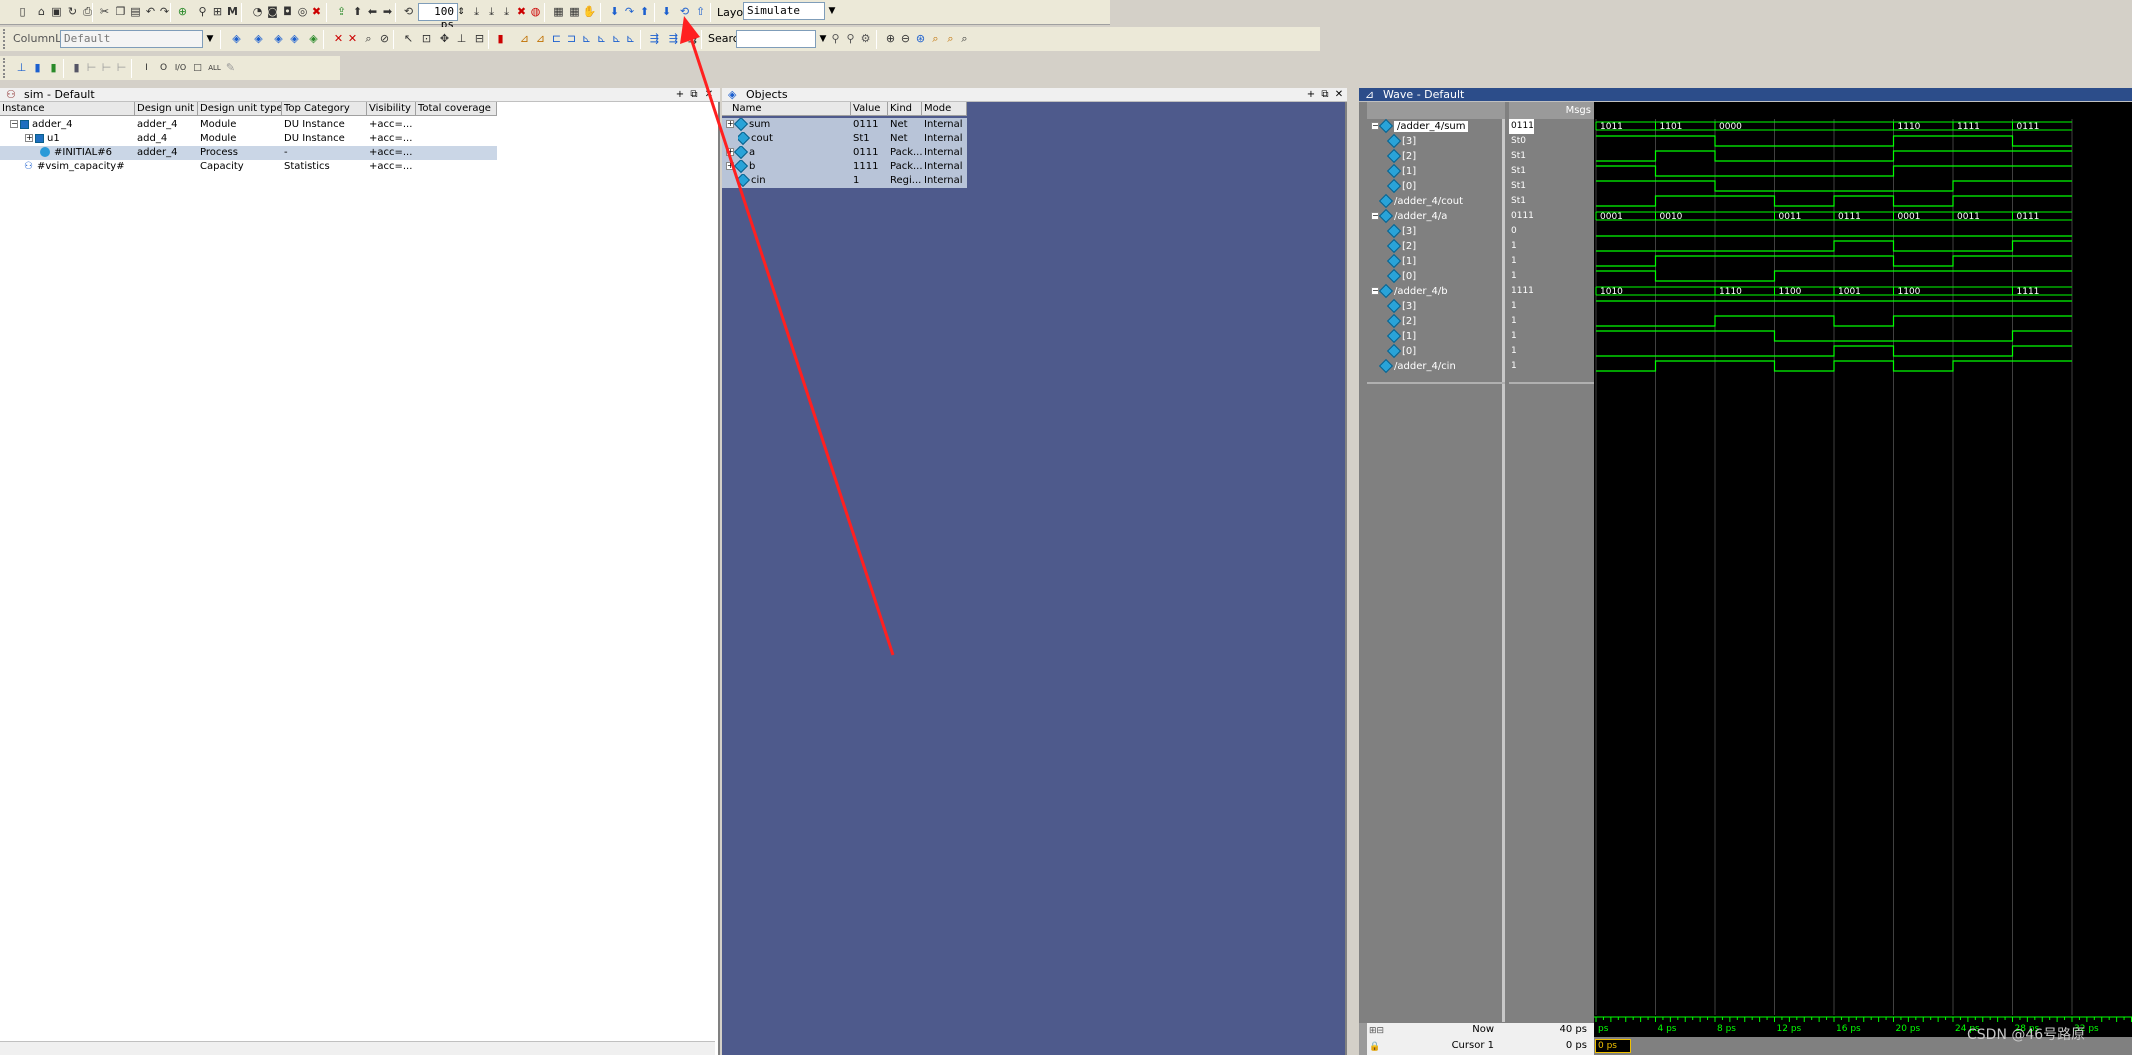 The width and height of the screenshot is (2132, 1055). What do you see at coordinates (294, 38) in the screenshot?
I see `wave-dataflow-icon: ◈` at bounding box center [294, 38].